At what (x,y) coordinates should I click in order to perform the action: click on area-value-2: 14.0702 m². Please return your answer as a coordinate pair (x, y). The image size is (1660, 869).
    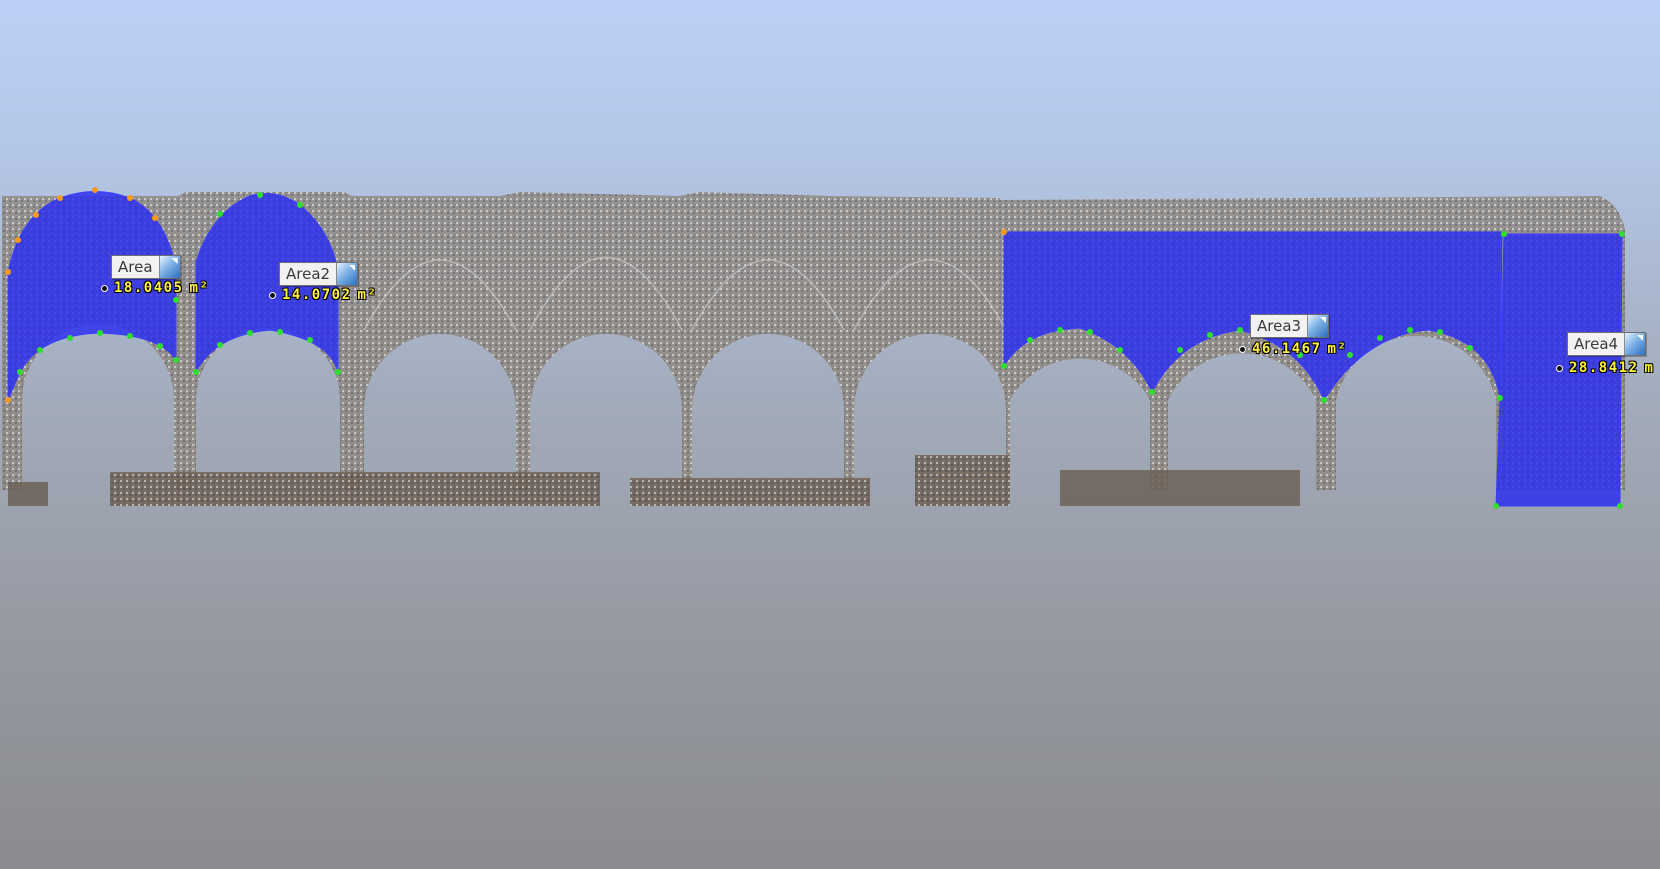
    Looking at the image, I should click on (323, 295).